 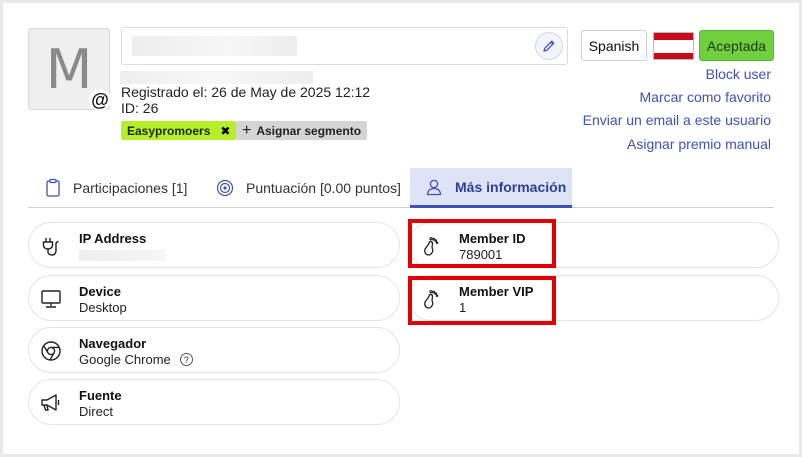 I want to click on registered-date: Registrado el: 26 de May de 2025 12:12, so click(x=246, y=92).